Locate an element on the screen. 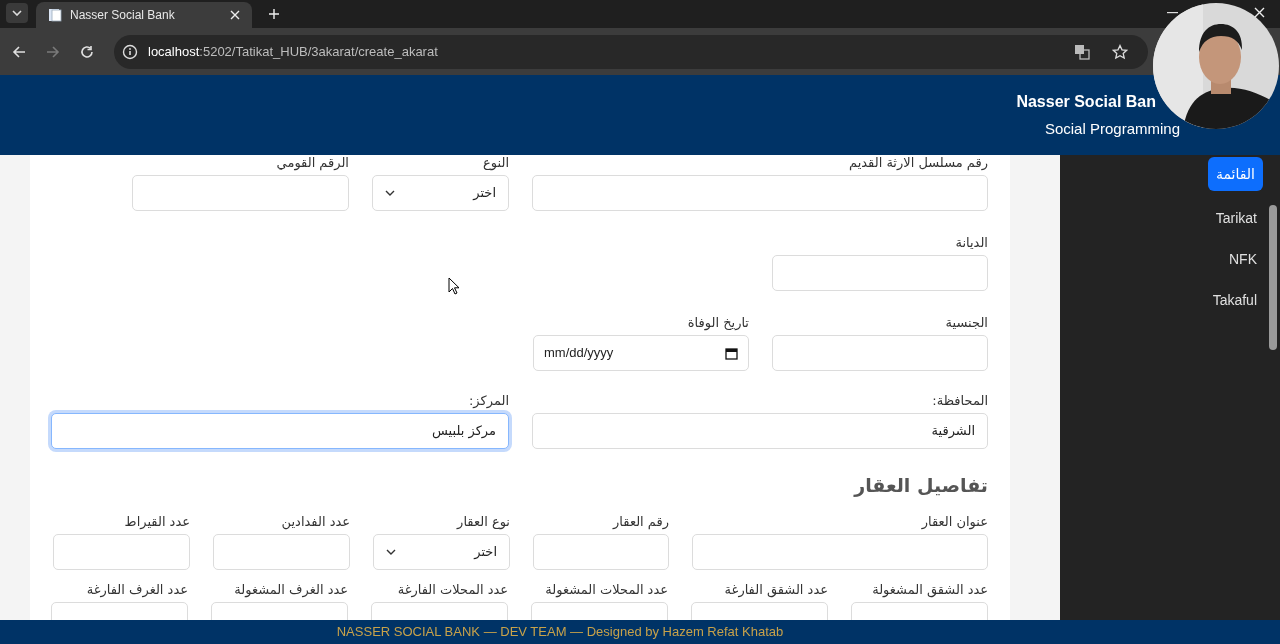 Image resolution: width=1280 pixels, height=644 pixels. date-field: mm/dd/yyyy is located at coordinates (641, 353).